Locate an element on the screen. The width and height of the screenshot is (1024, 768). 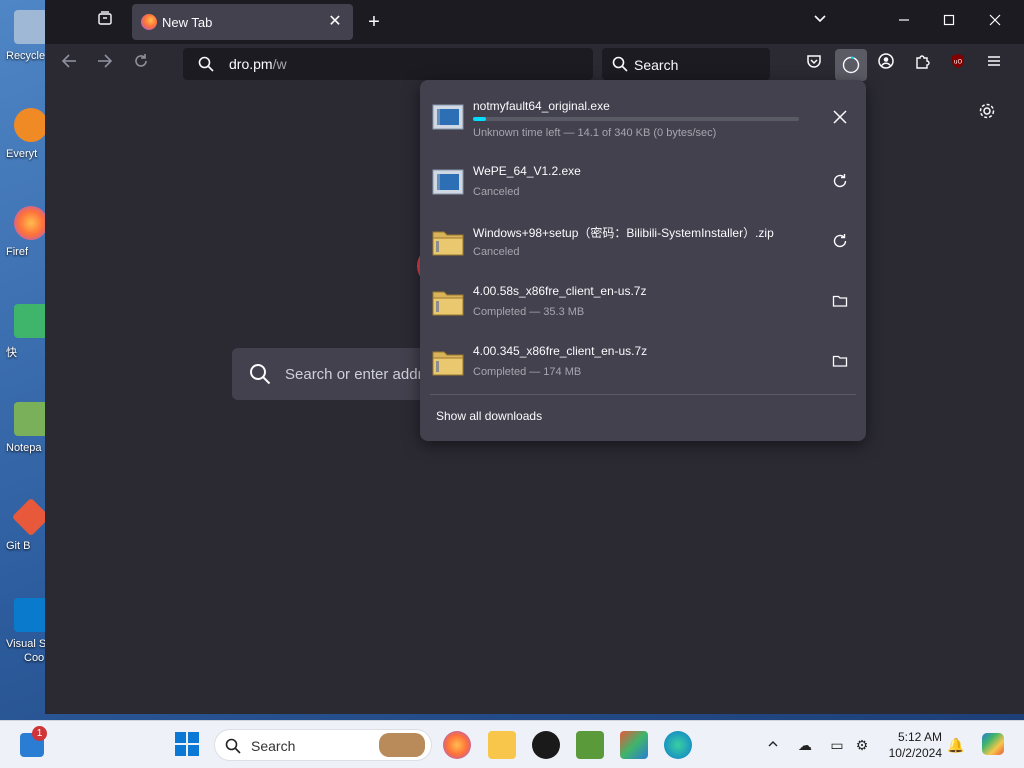
clock-date: 10/2/2024 is located at coordinates (915, 753).